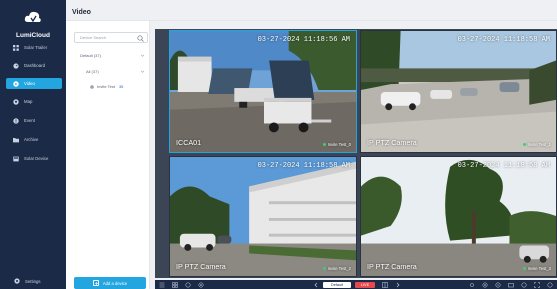 This screenshot has height=289, width=557. I want to click on camera-status: Invite Test_0, so click(336, 144).